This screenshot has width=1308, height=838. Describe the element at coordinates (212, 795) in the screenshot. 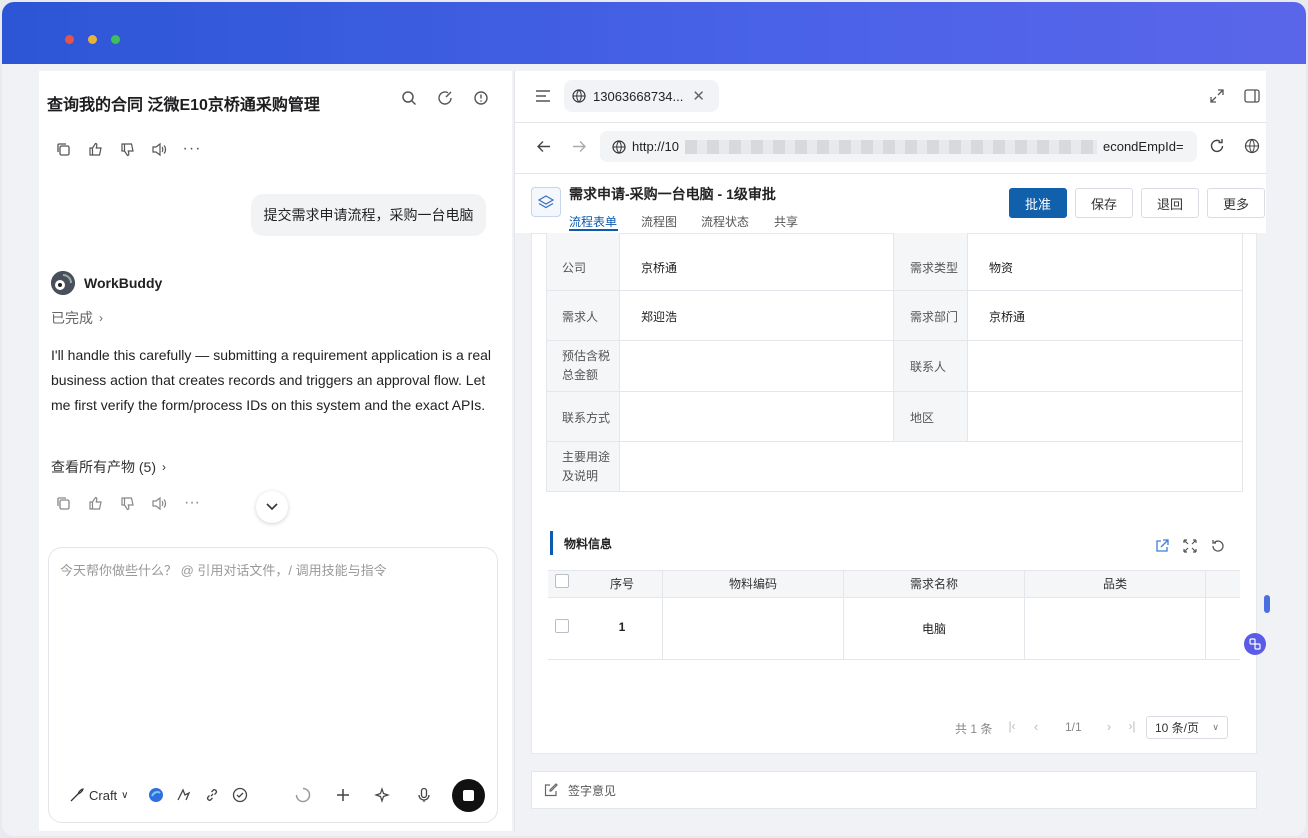

I see `link-icon` at that location.